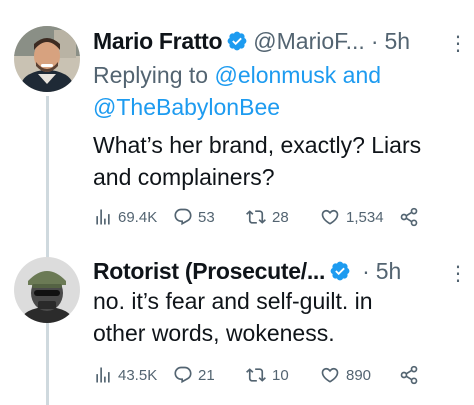 The image size is (474, 405). Describe the element at coordinates (237, 91) in the screenshot. I see `replying-to: Replying to @elonmusk and @TheBabylonBee` at that location.